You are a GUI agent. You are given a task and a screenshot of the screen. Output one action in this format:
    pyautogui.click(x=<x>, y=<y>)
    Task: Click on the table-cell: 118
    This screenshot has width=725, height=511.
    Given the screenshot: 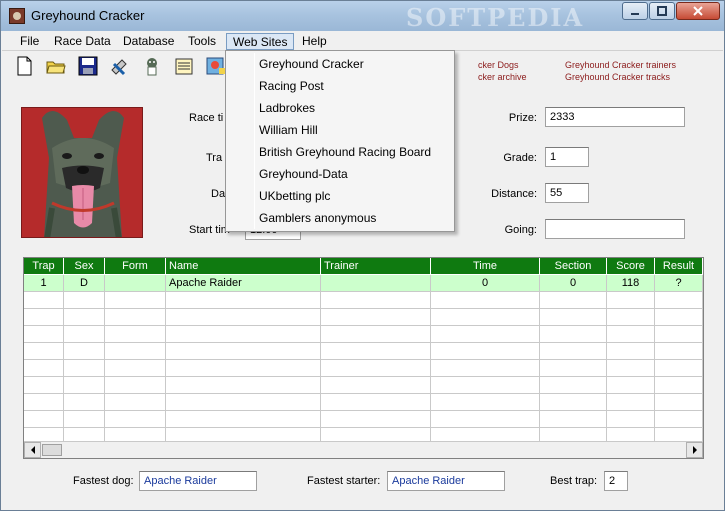 What is the action you would take?
    pyautogui.click(x=631, y=283)
    